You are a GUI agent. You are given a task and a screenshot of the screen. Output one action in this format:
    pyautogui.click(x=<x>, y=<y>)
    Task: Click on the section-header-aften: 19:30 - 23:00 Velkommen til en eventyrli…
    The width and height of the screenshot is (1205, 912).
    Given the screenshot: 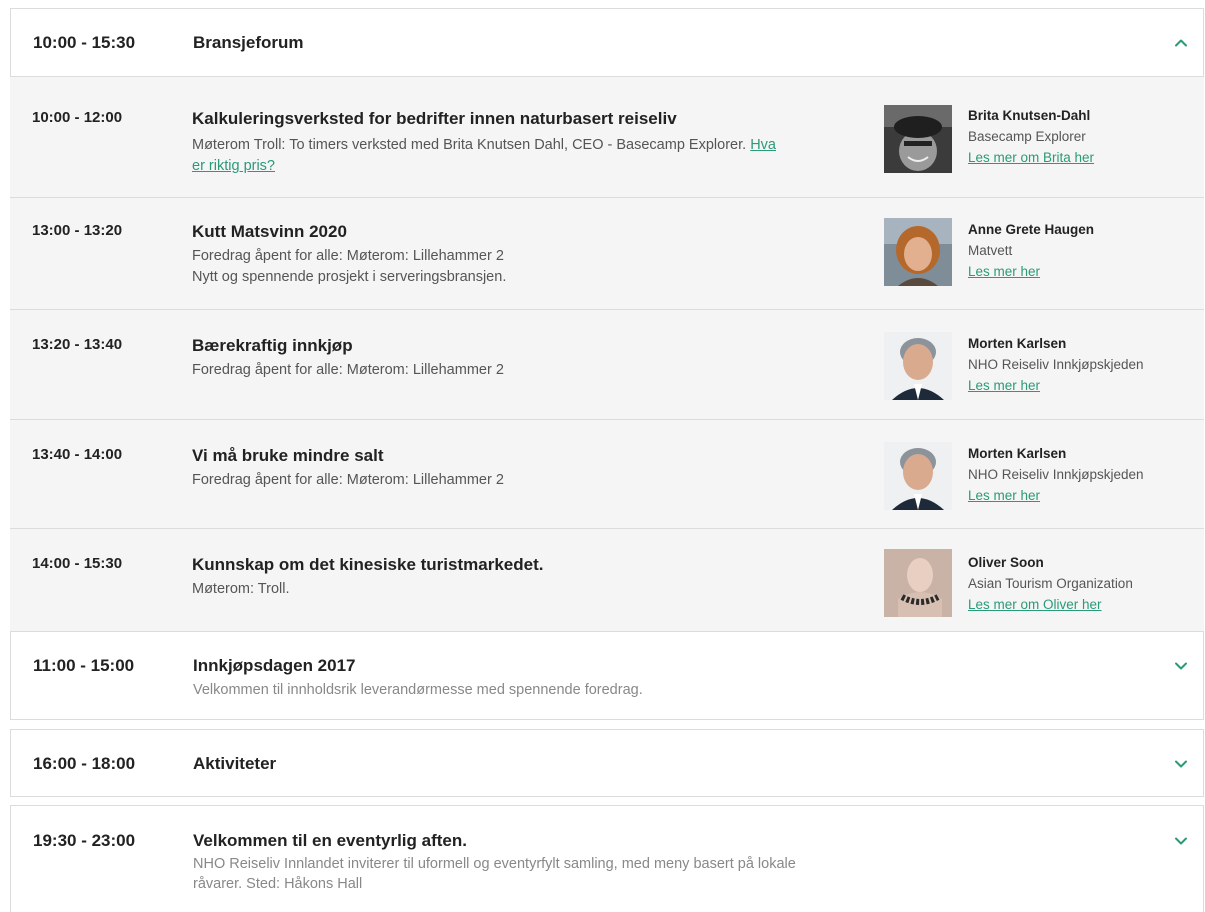 What is the action you would take?
    pyautogui.click(x=607, y=858)
    